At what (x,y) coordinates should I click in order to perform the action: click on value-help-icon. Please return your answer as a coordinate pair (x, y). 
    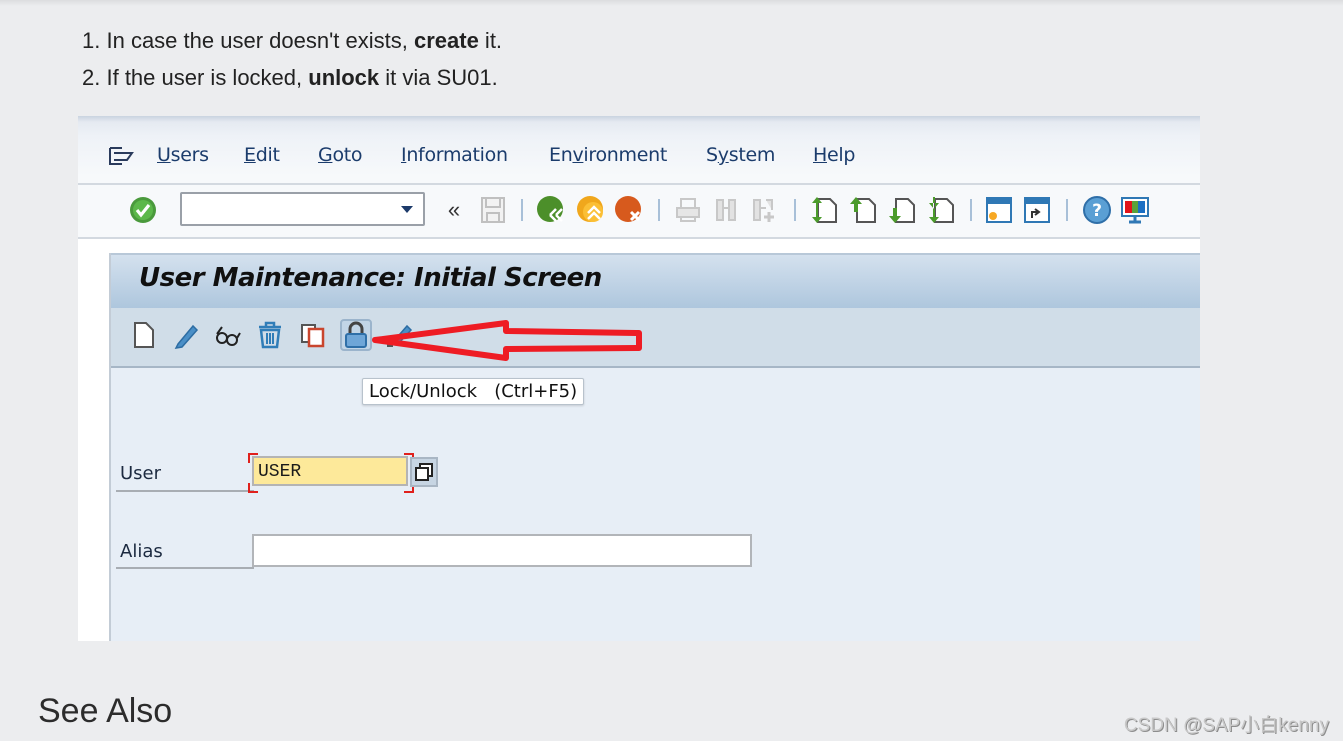
    Looking at the image, I should click on (424, 472).